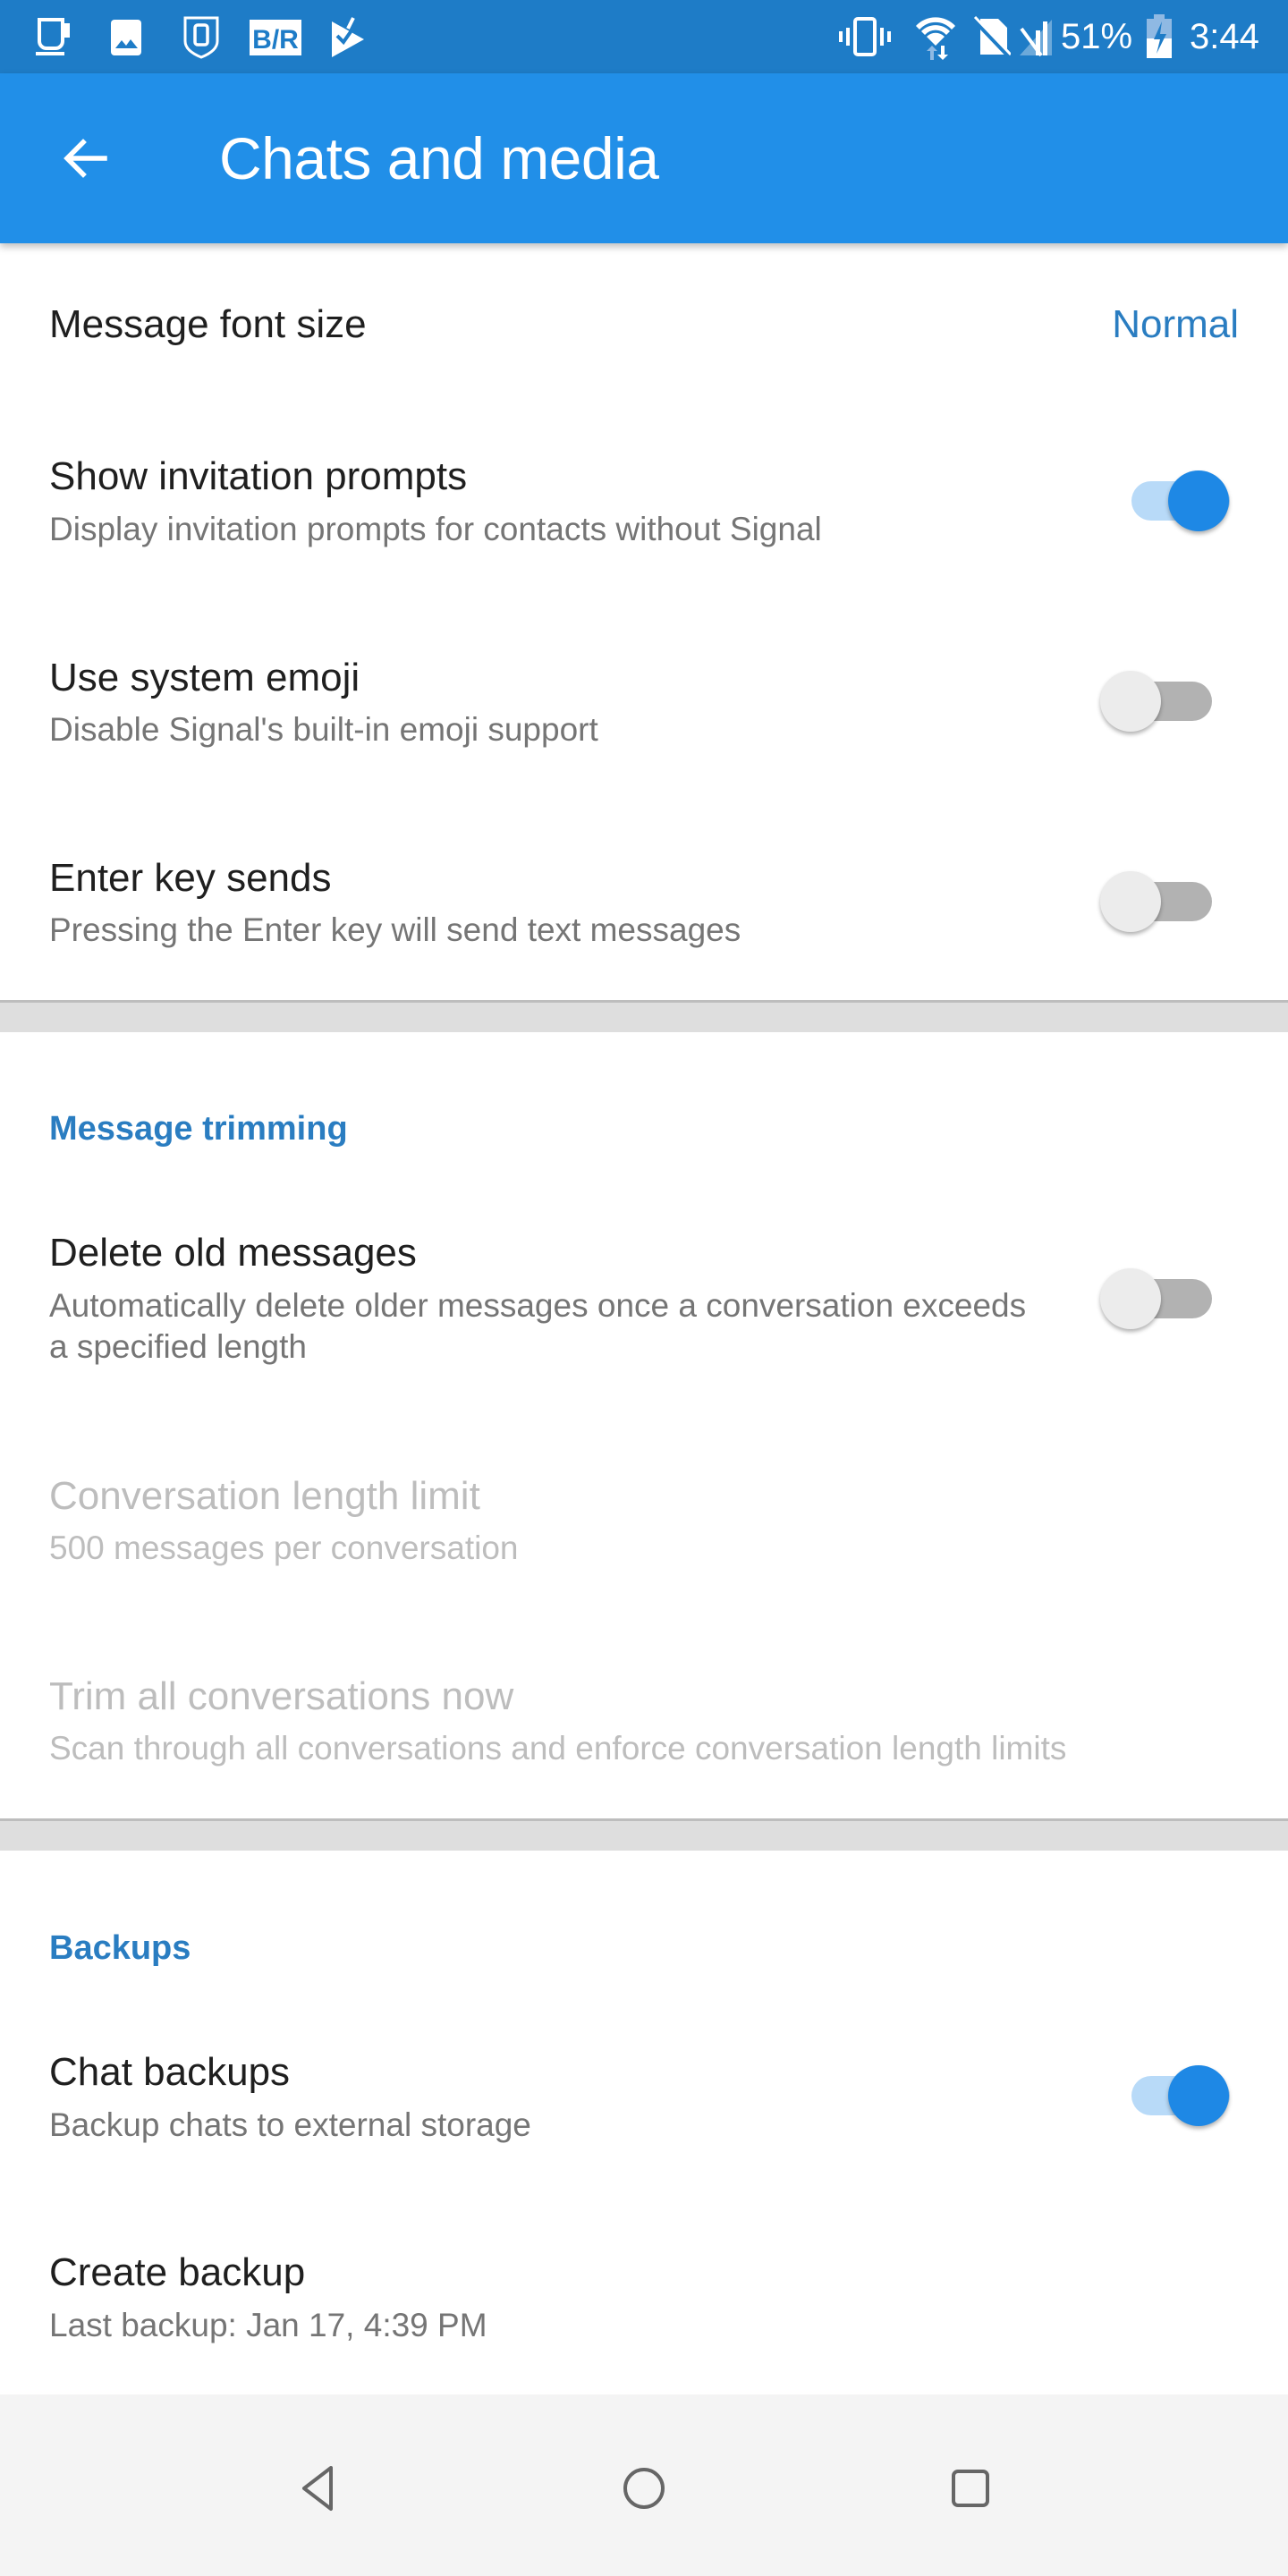 This screenshot has width=1288, height=2576. I want to click on system-emoji-toggle, so click(1153, 699).